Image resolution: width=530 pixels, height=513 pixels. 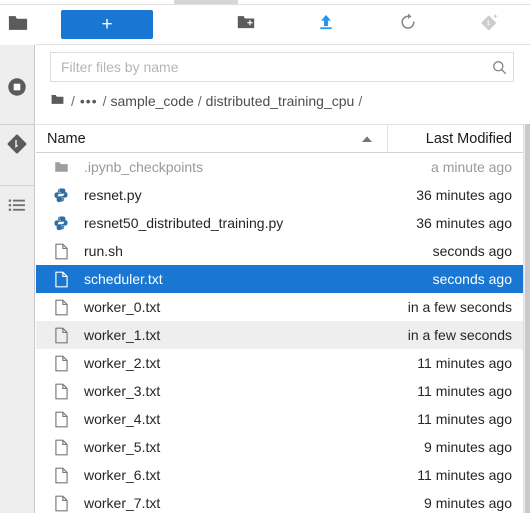 What do you see at coordinates (123, 279) in the screenshot?
I see `file-name: scheduler.txt` at bounding box center [123, 279].